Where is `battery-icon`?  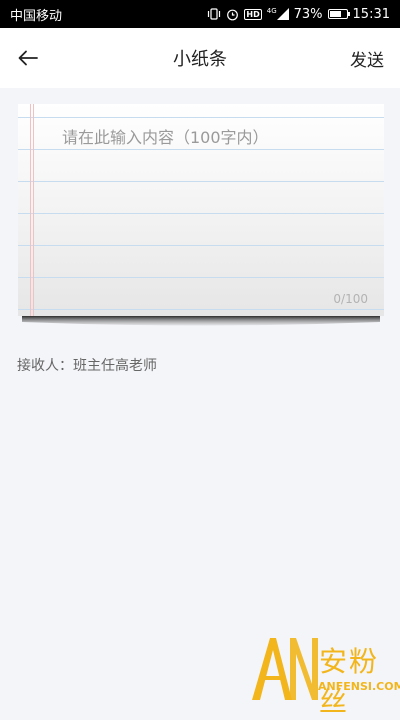 battery-icon is located at coordinates (338, 14).